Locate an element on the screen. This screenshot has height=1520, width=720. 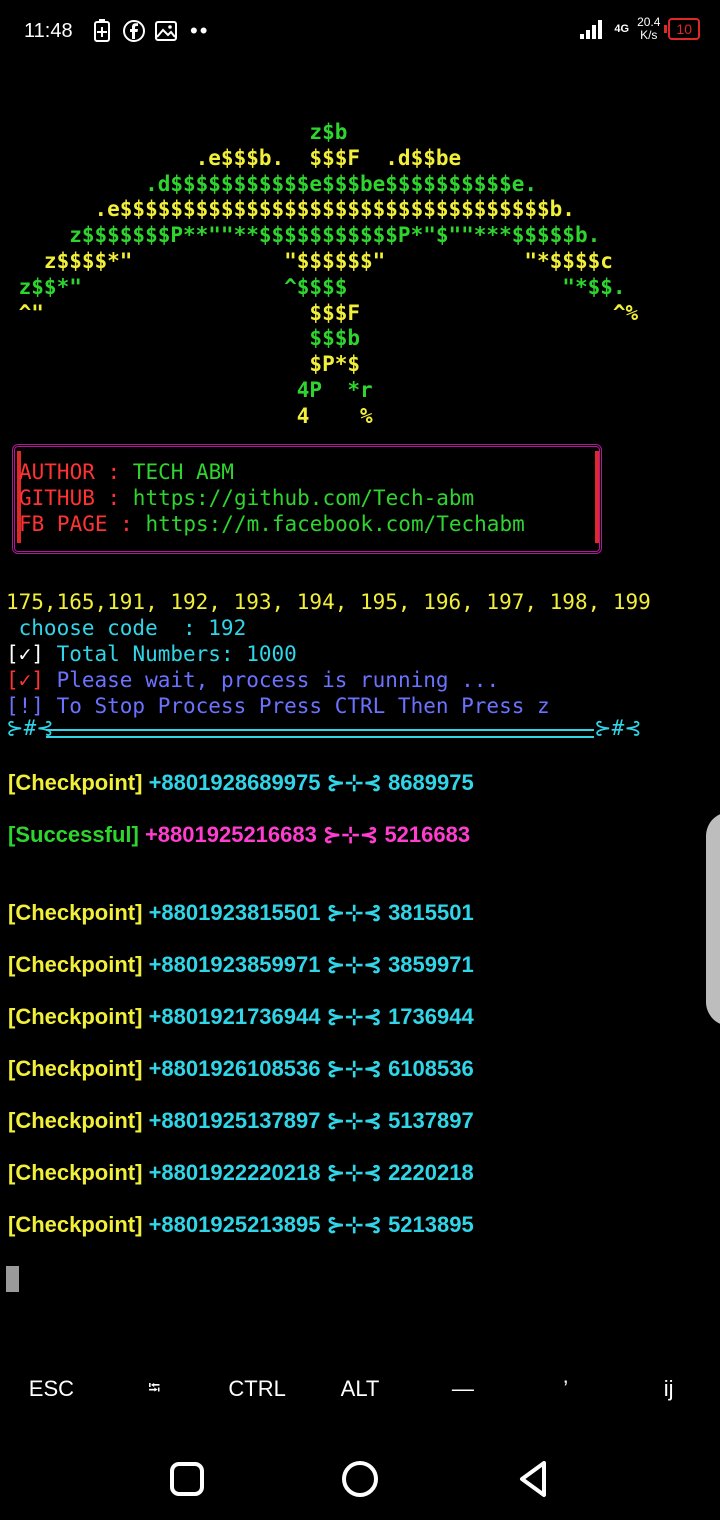
github-label: GITHUB : is located at coordinates (76, 498).